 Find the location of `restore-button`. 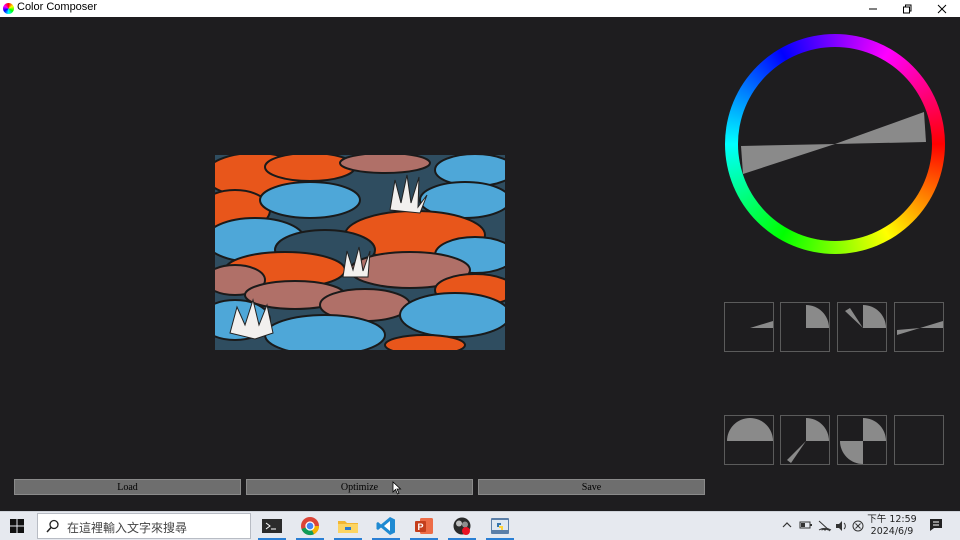

restore-button is located at coordinates (907, 8).